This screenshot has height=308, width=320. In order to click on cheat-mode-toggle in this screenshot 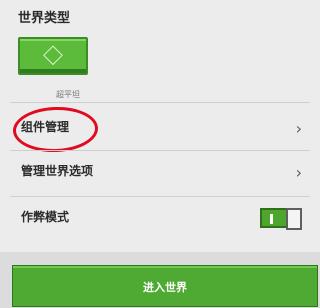, I will do `click(281, 219)`.